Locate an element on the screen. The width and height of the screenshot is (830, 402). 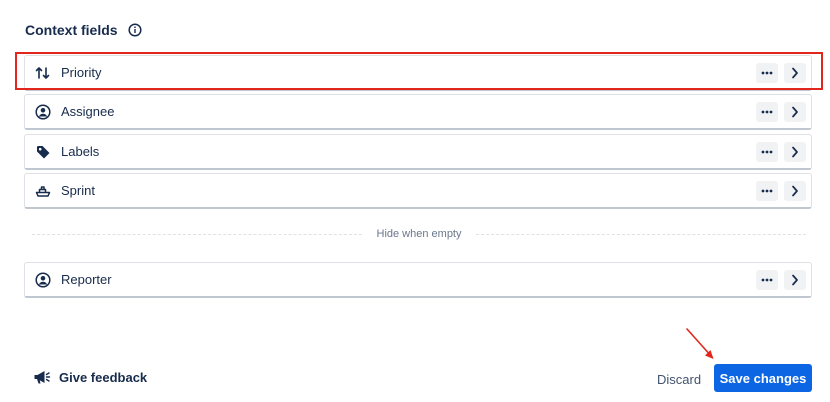
tag-icon is located at coordinates (43, 152).